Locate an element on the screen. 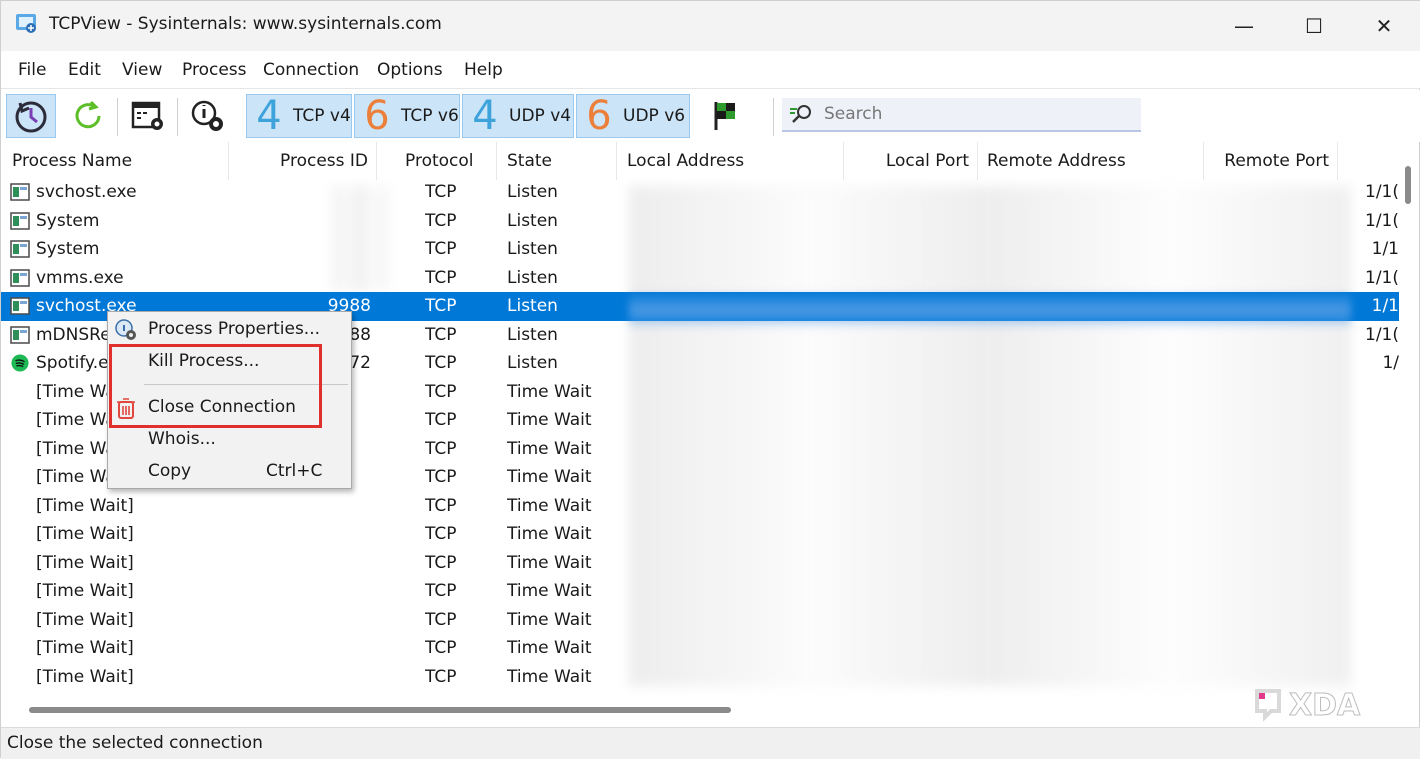 This screenshot has width=1420, height=759. horizontal-scroll-thumb is located at coordinates (380, 710).